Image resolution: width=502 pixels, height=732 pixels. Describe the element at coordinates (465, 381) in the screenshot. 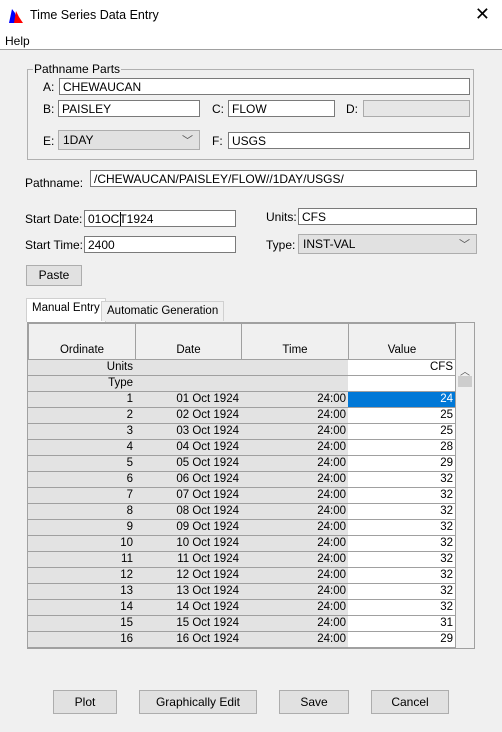

I see `scroll-thumb` at that location.